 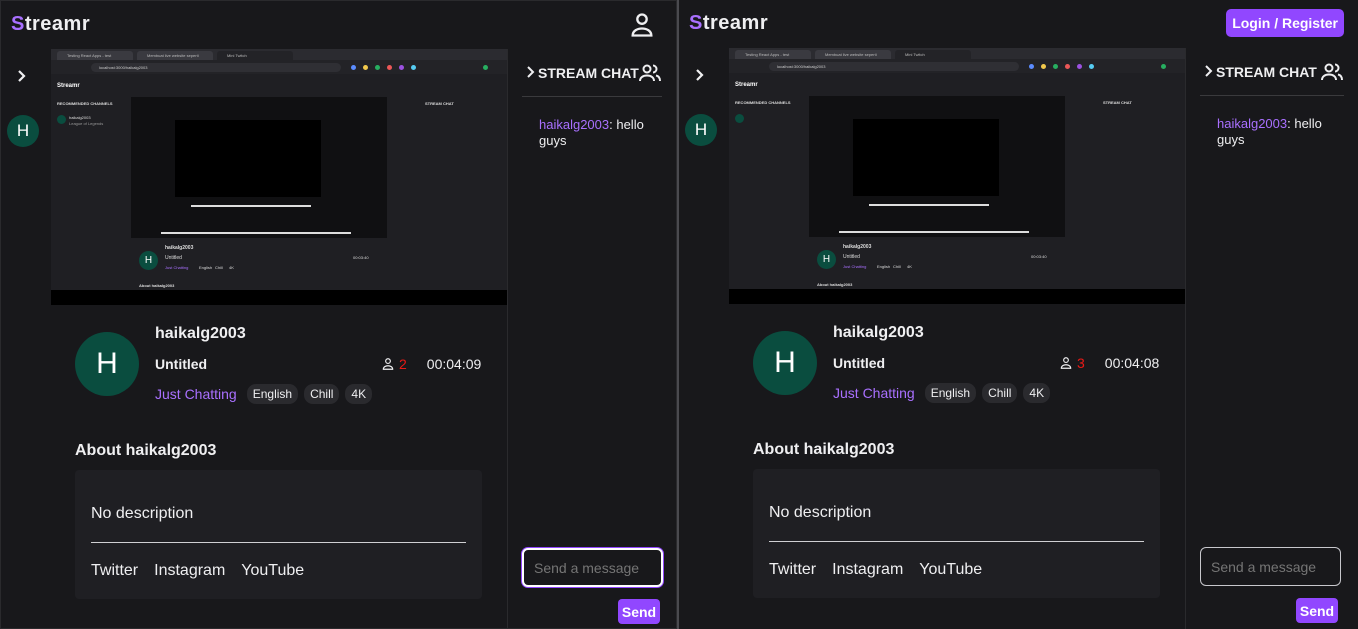 I want to click on preview-tab: Testing React Apps - test, so click(x=773, y=54).